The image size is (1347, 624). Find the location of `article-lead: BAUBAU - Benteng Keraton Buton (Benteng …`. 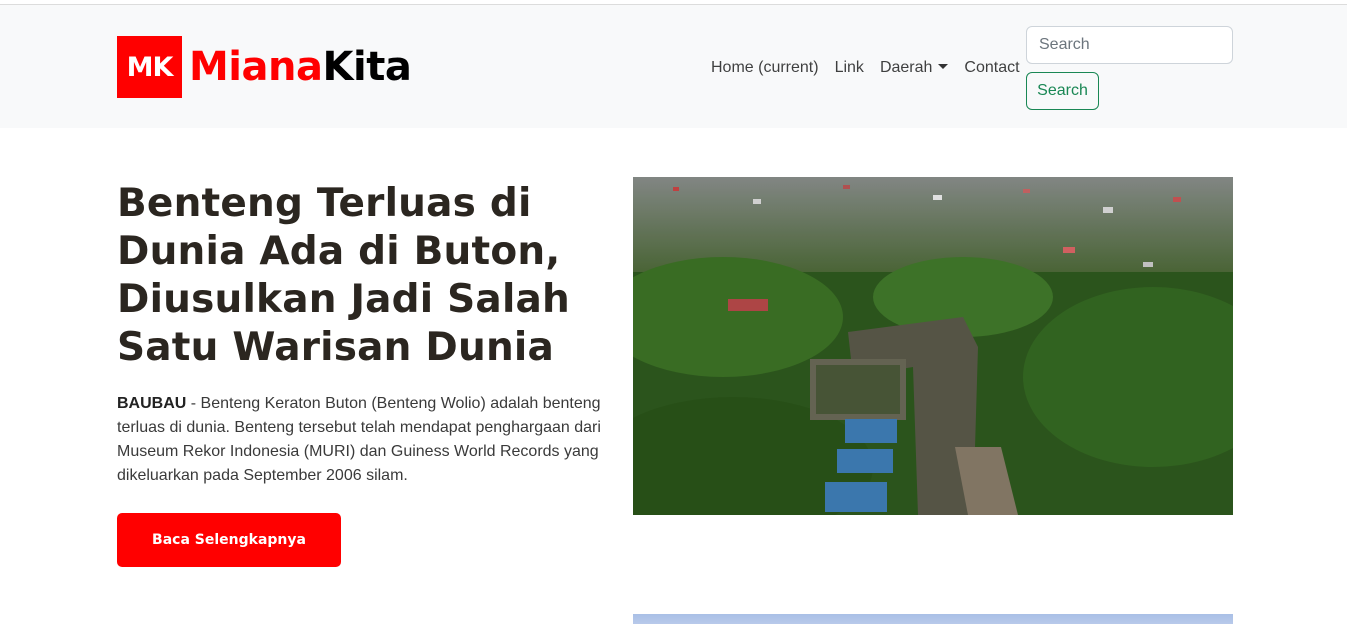

article-lead: BAUBAU - Benteng Keraton Buton (Benteng … is located at coordinates (363, 440).